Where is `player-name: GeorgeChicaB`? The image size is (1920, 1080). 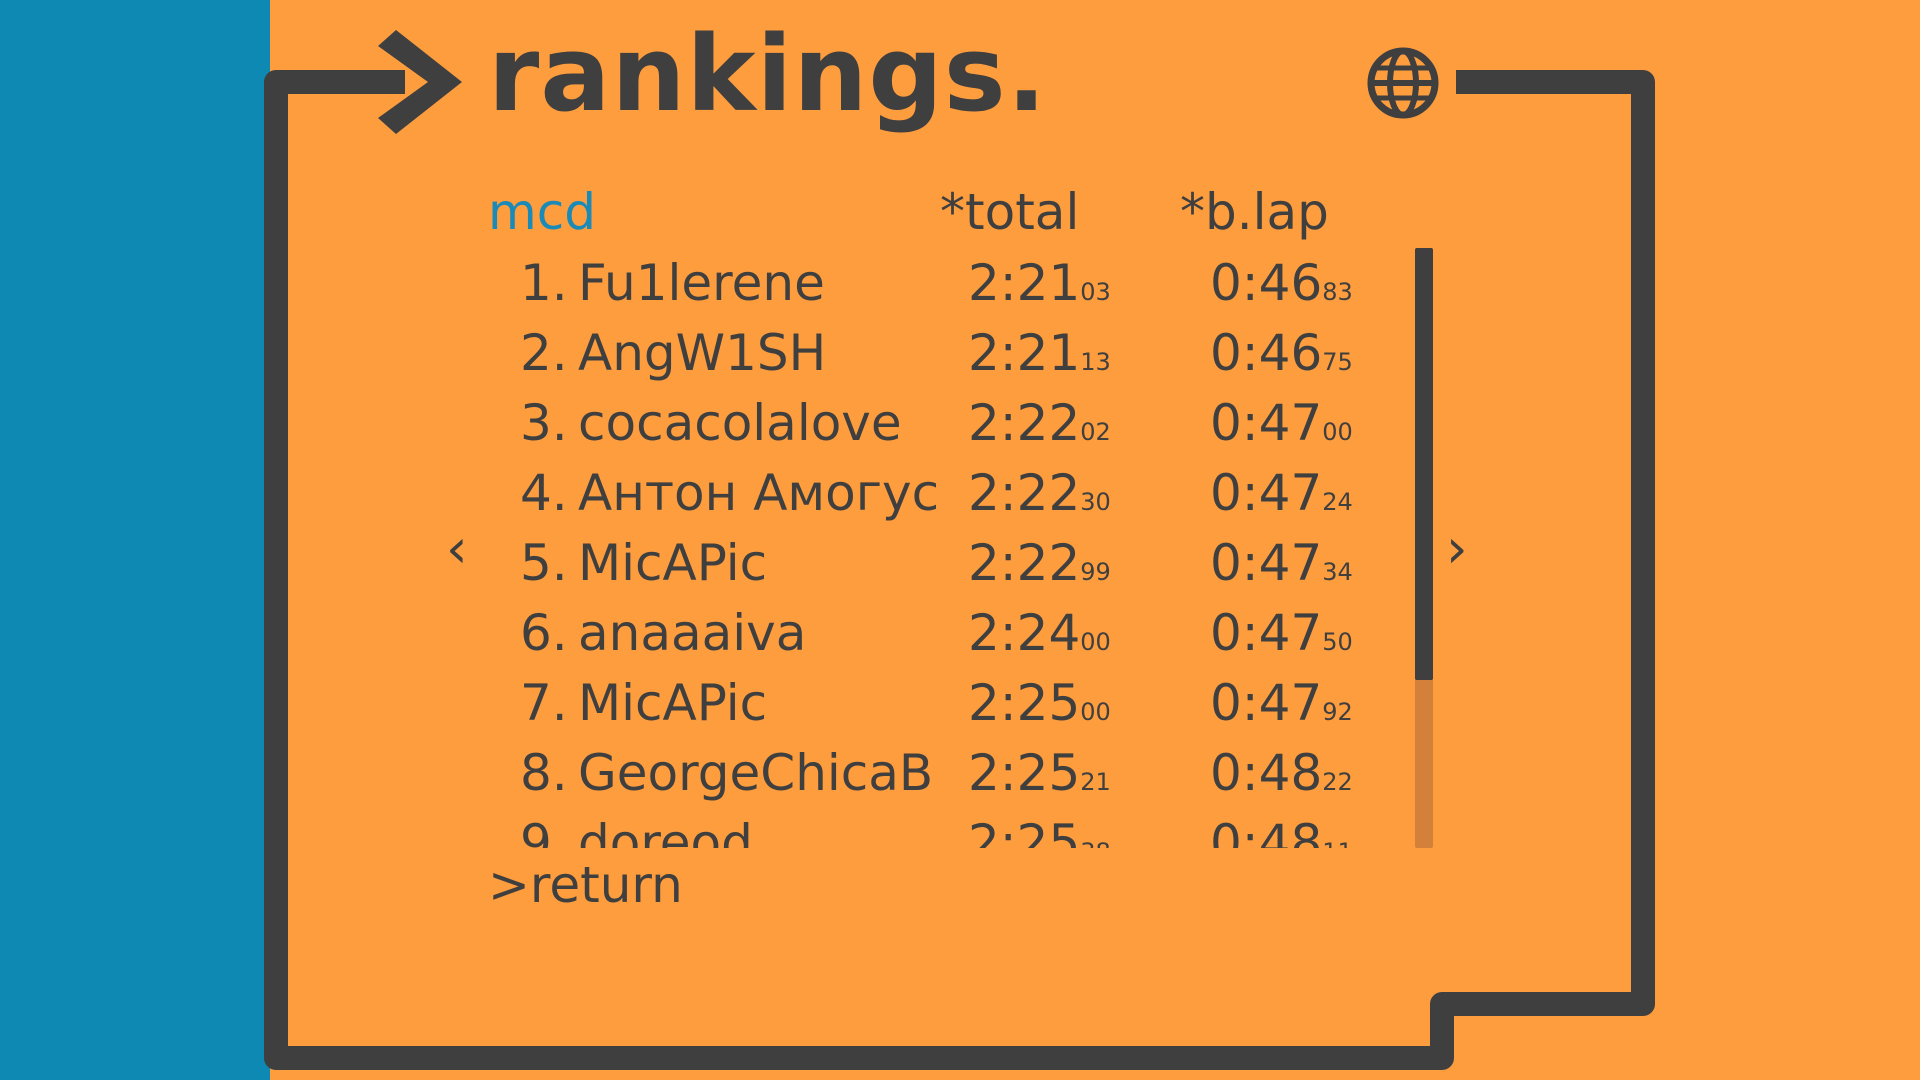 player-name: GeorgeChicaB is located at coordinates (756, 773).